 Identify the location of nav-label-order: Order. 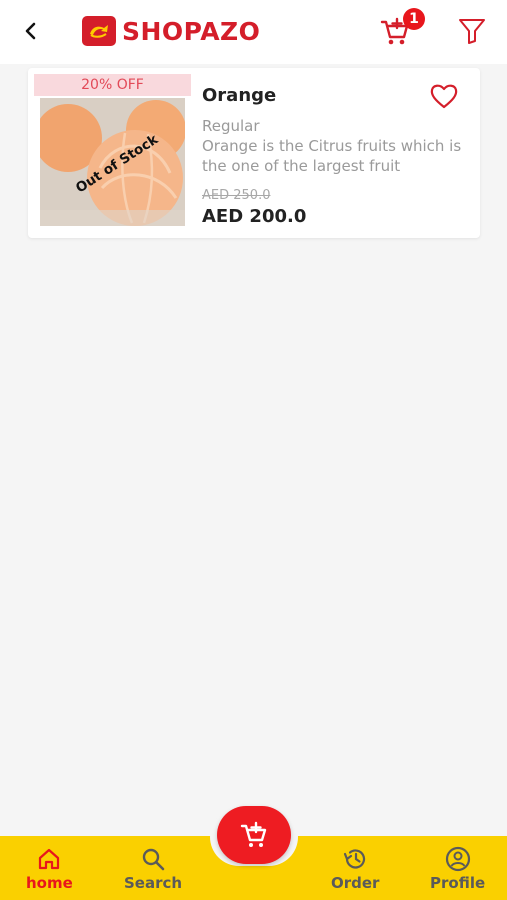
(355, 883).